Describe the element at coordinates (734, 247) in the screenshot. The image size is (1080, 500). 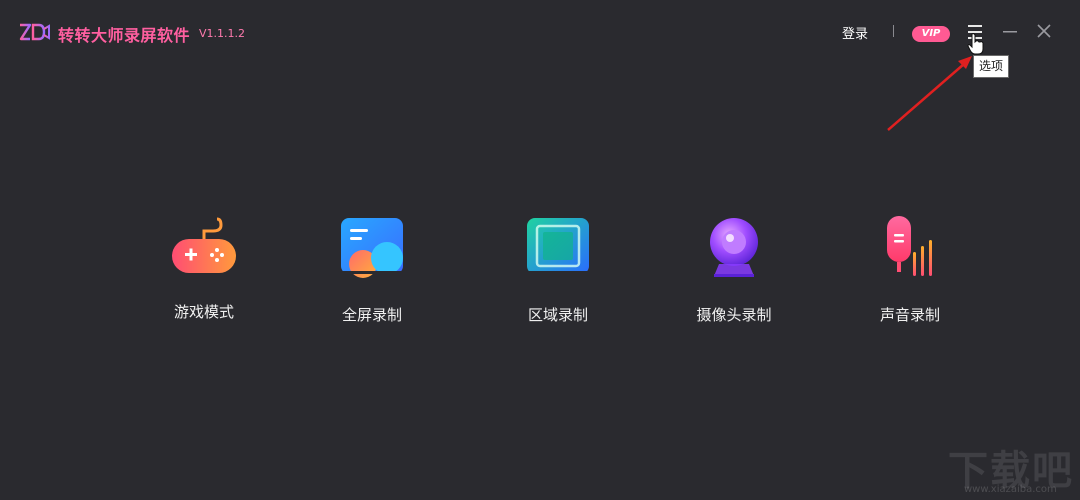
I see `webcam-icon` at that location.